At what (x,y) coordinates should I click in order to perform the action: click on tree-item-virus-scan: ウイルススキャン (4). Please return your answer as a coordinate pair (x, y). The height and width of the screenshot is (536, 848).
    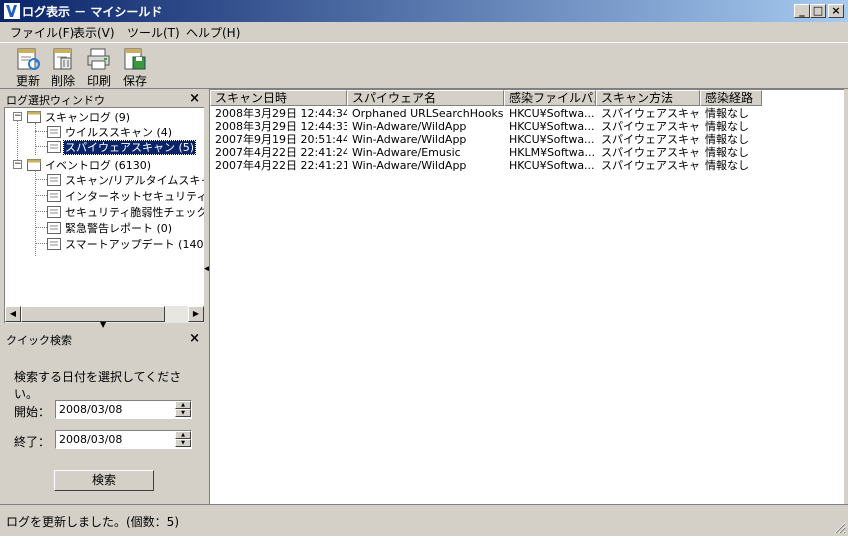
    Looking at the image, I should click on (110, 131).